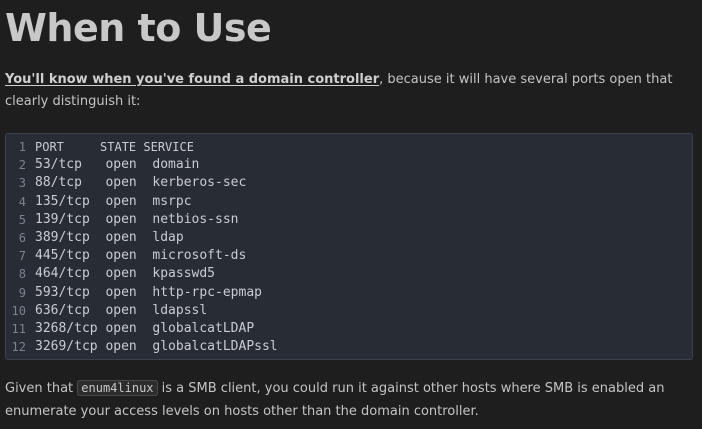 This screenshot has width=702, height=429. Describe the element at coordinates (18, 328) in the screenshot. I see `line-number: 11` at that location.